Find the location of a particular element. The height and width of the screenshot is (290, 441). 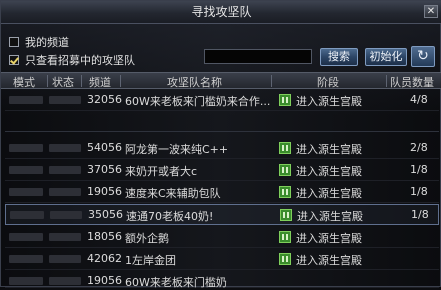

recruiting-only-label: 只查看招募中的攻坚队 is located at coordinates (80, 60).